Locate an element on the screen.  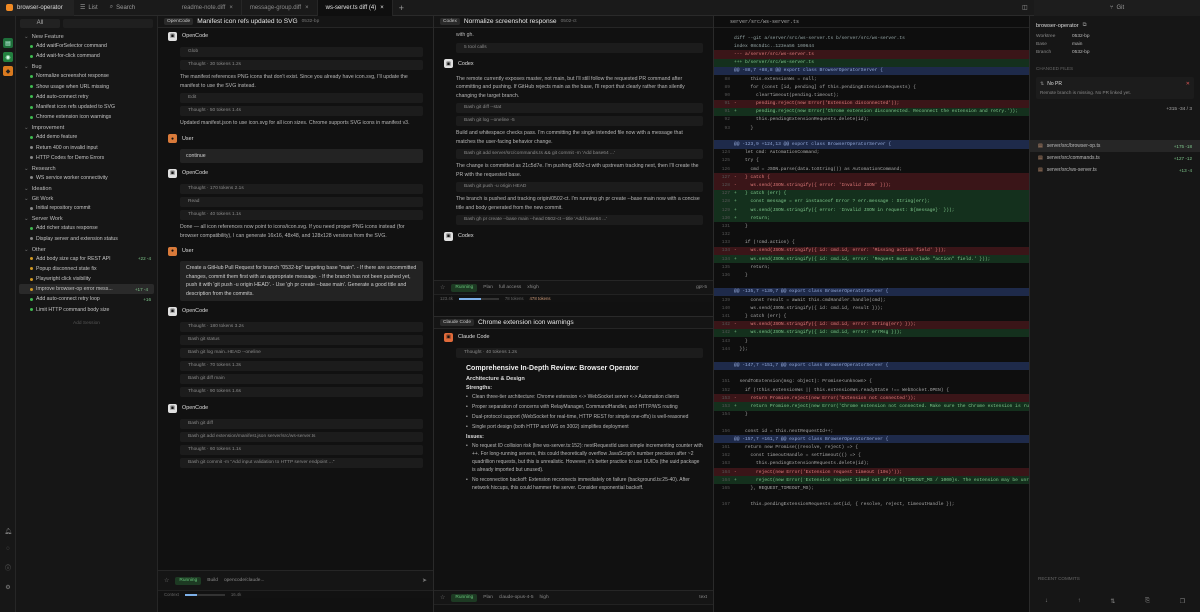
tool-call-row: Bash git status is located at coordinates (301, 340).